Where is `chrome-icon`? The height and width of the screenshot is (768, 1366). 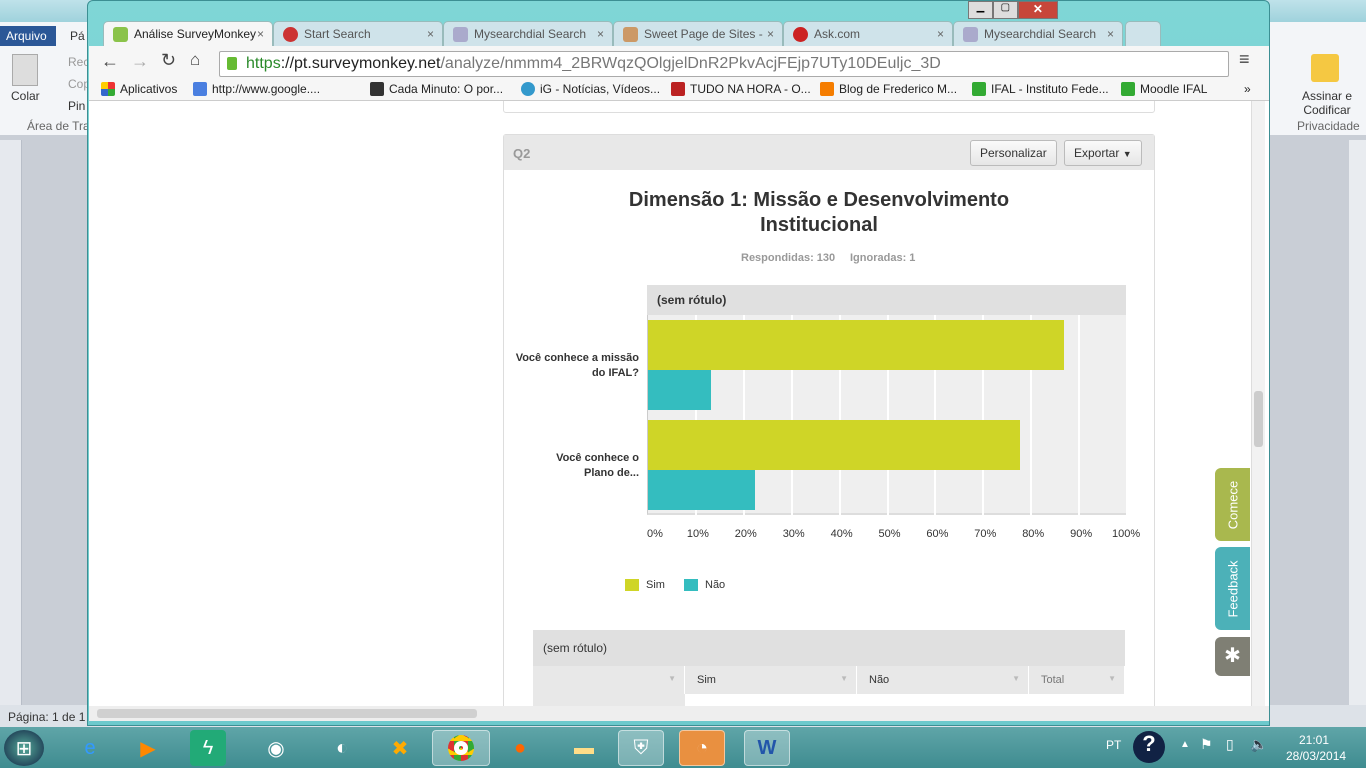 chrome-icon is located at coordinates (461, 748).